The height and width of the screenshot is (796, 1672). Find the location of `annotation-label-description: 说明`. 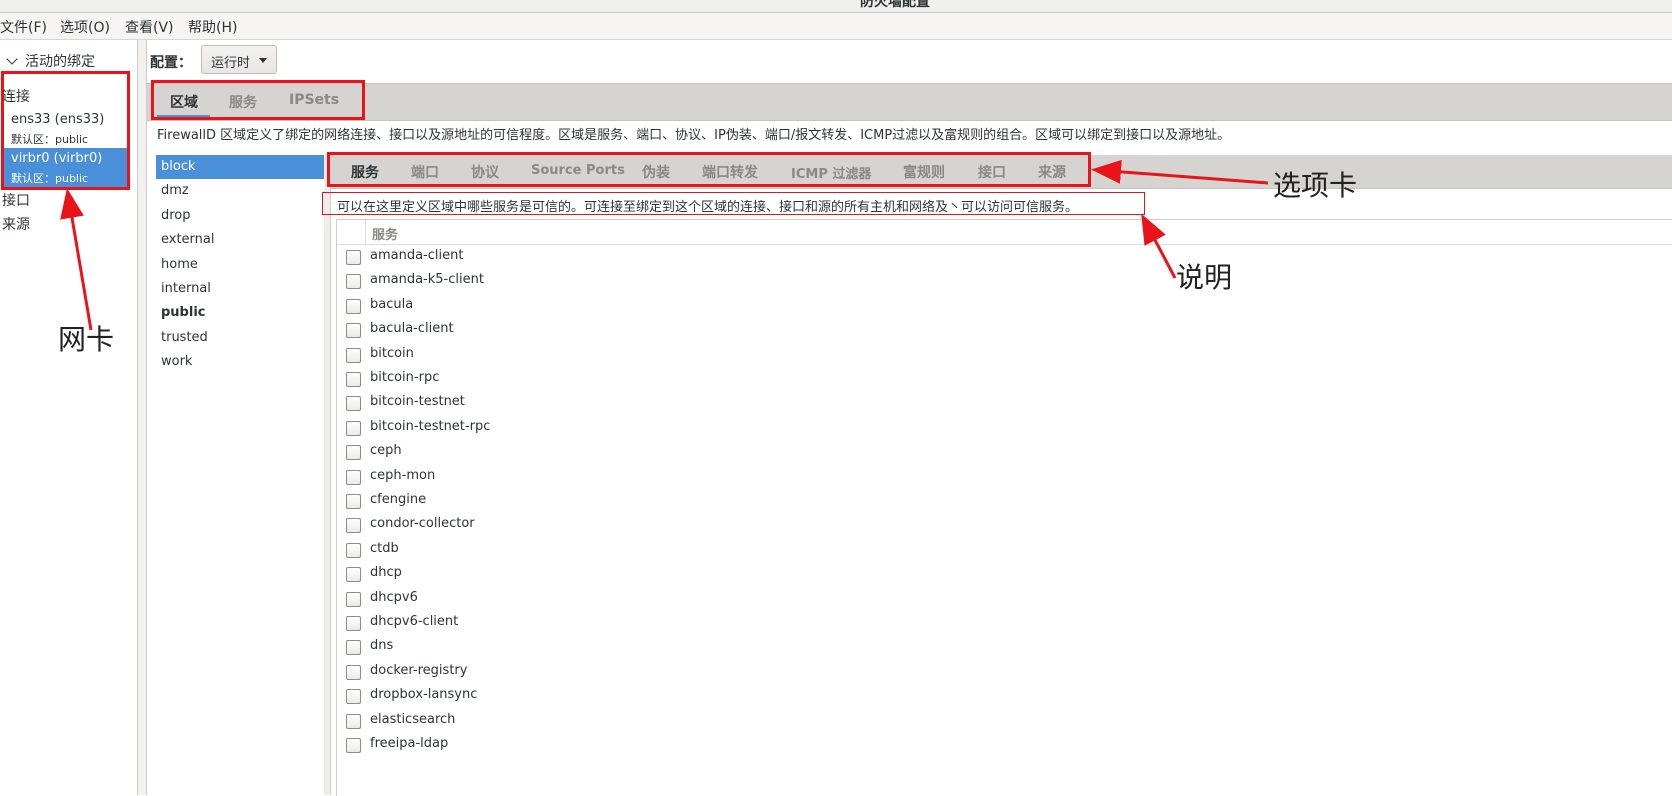

annotation-label-description: 说明 is located at coordinates (1204, 277).